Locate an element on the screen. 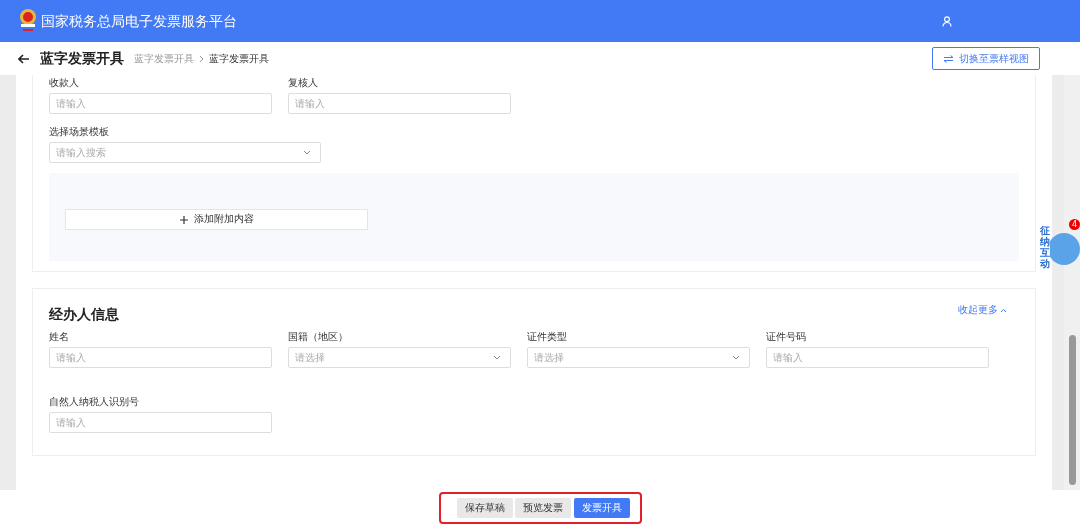  select-field: 请输入搜索 is located at coordinates (185, 152).